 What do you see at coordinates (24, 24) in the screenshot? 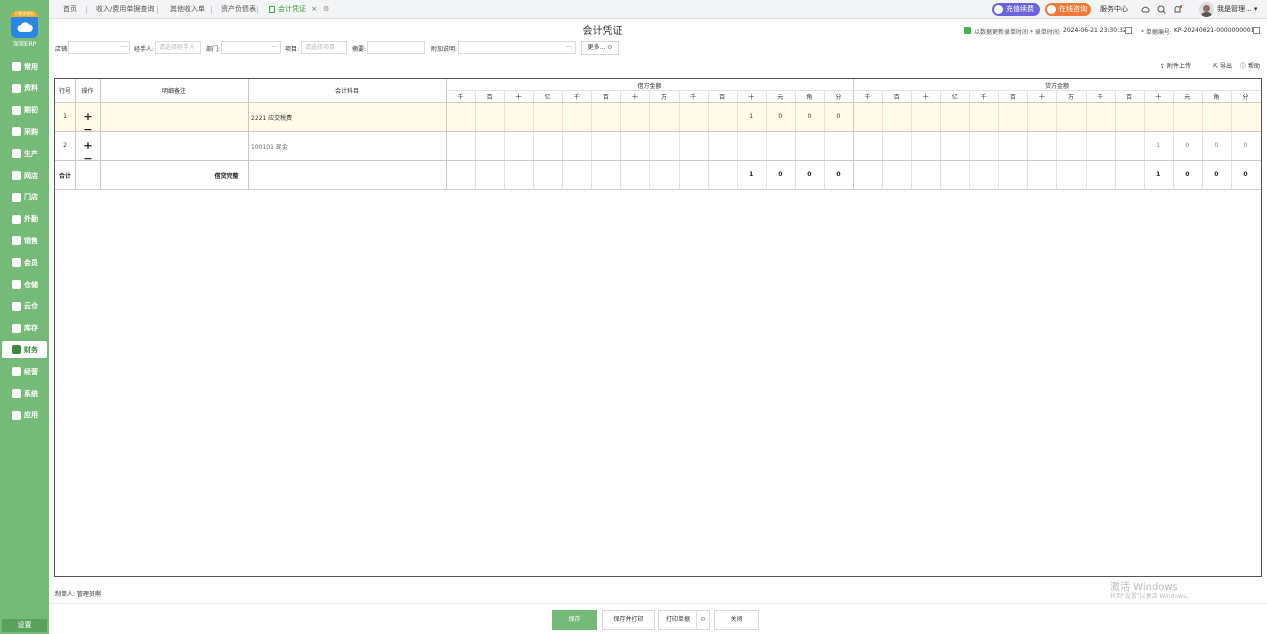
I see `app-logo: 万能进销存` at bounding box center [24, 24].